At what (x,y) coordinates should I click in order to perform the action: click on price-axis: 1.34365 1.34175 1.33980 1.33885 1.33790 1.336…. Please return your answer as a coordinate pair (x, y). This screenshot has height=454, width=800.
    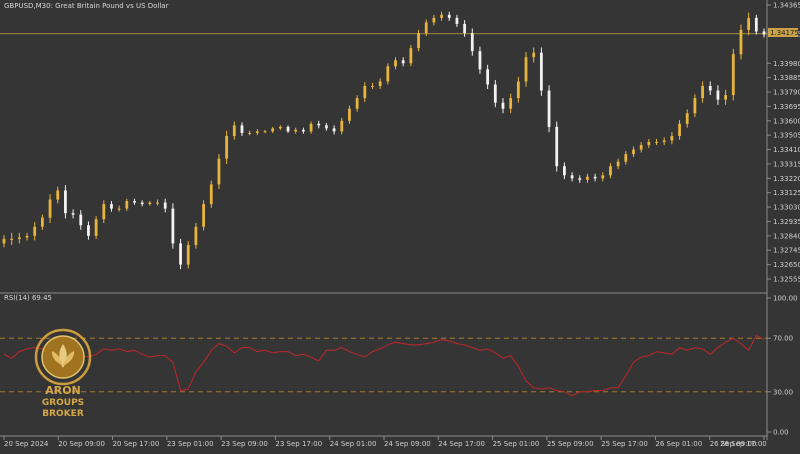
    Looking at the image, I should click on (783, 143).